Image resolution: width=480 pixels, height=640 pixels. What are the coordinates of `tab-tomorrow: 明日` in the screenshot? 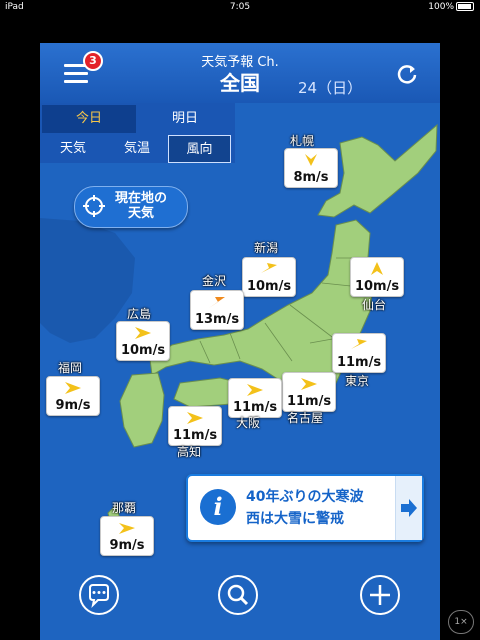 It's located at (185, 119).